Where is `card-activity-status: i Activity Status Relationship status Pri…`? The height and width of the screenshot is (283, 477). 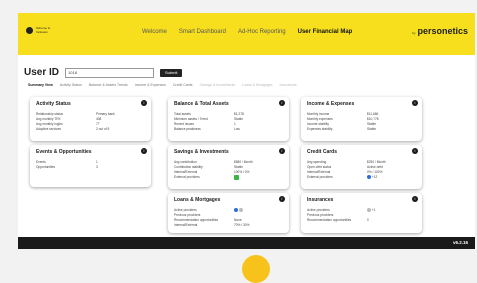
card-activity-status: i Activity Status Relationship status Pri… is located at coordinates (90, 119).